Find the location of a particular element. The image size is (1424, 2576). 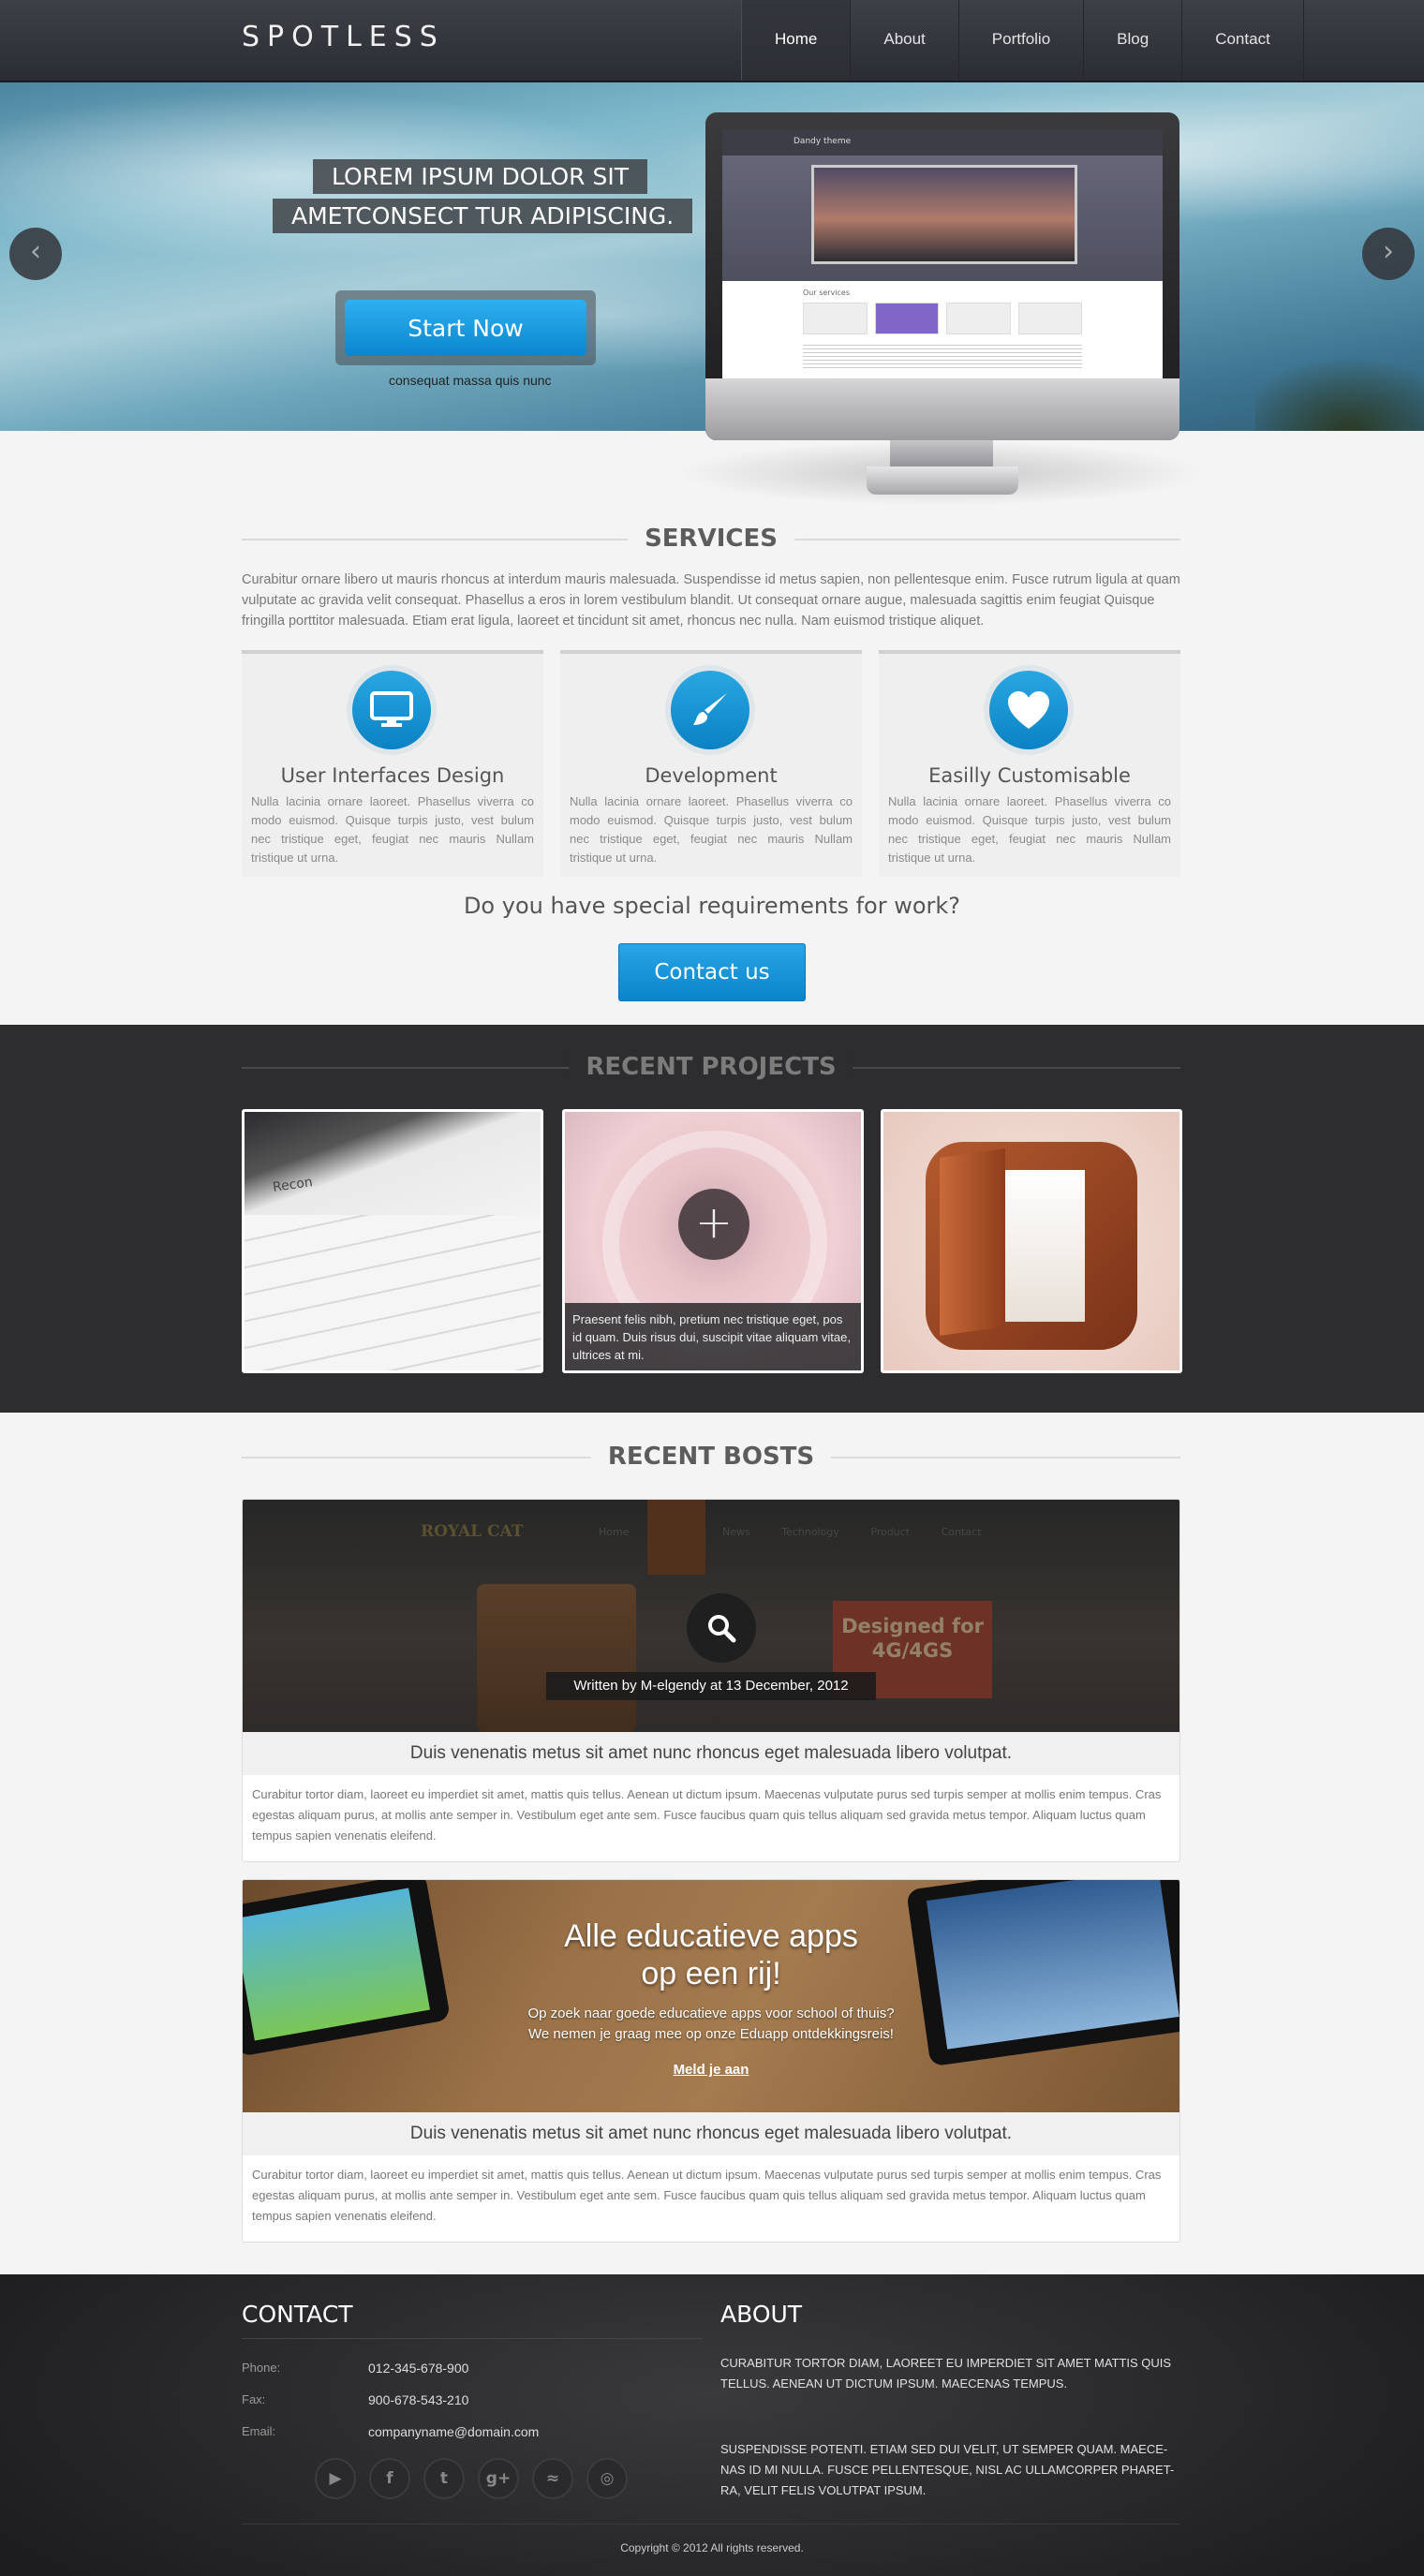

nav-blog: Blog is located at coordinates (1133, 40).